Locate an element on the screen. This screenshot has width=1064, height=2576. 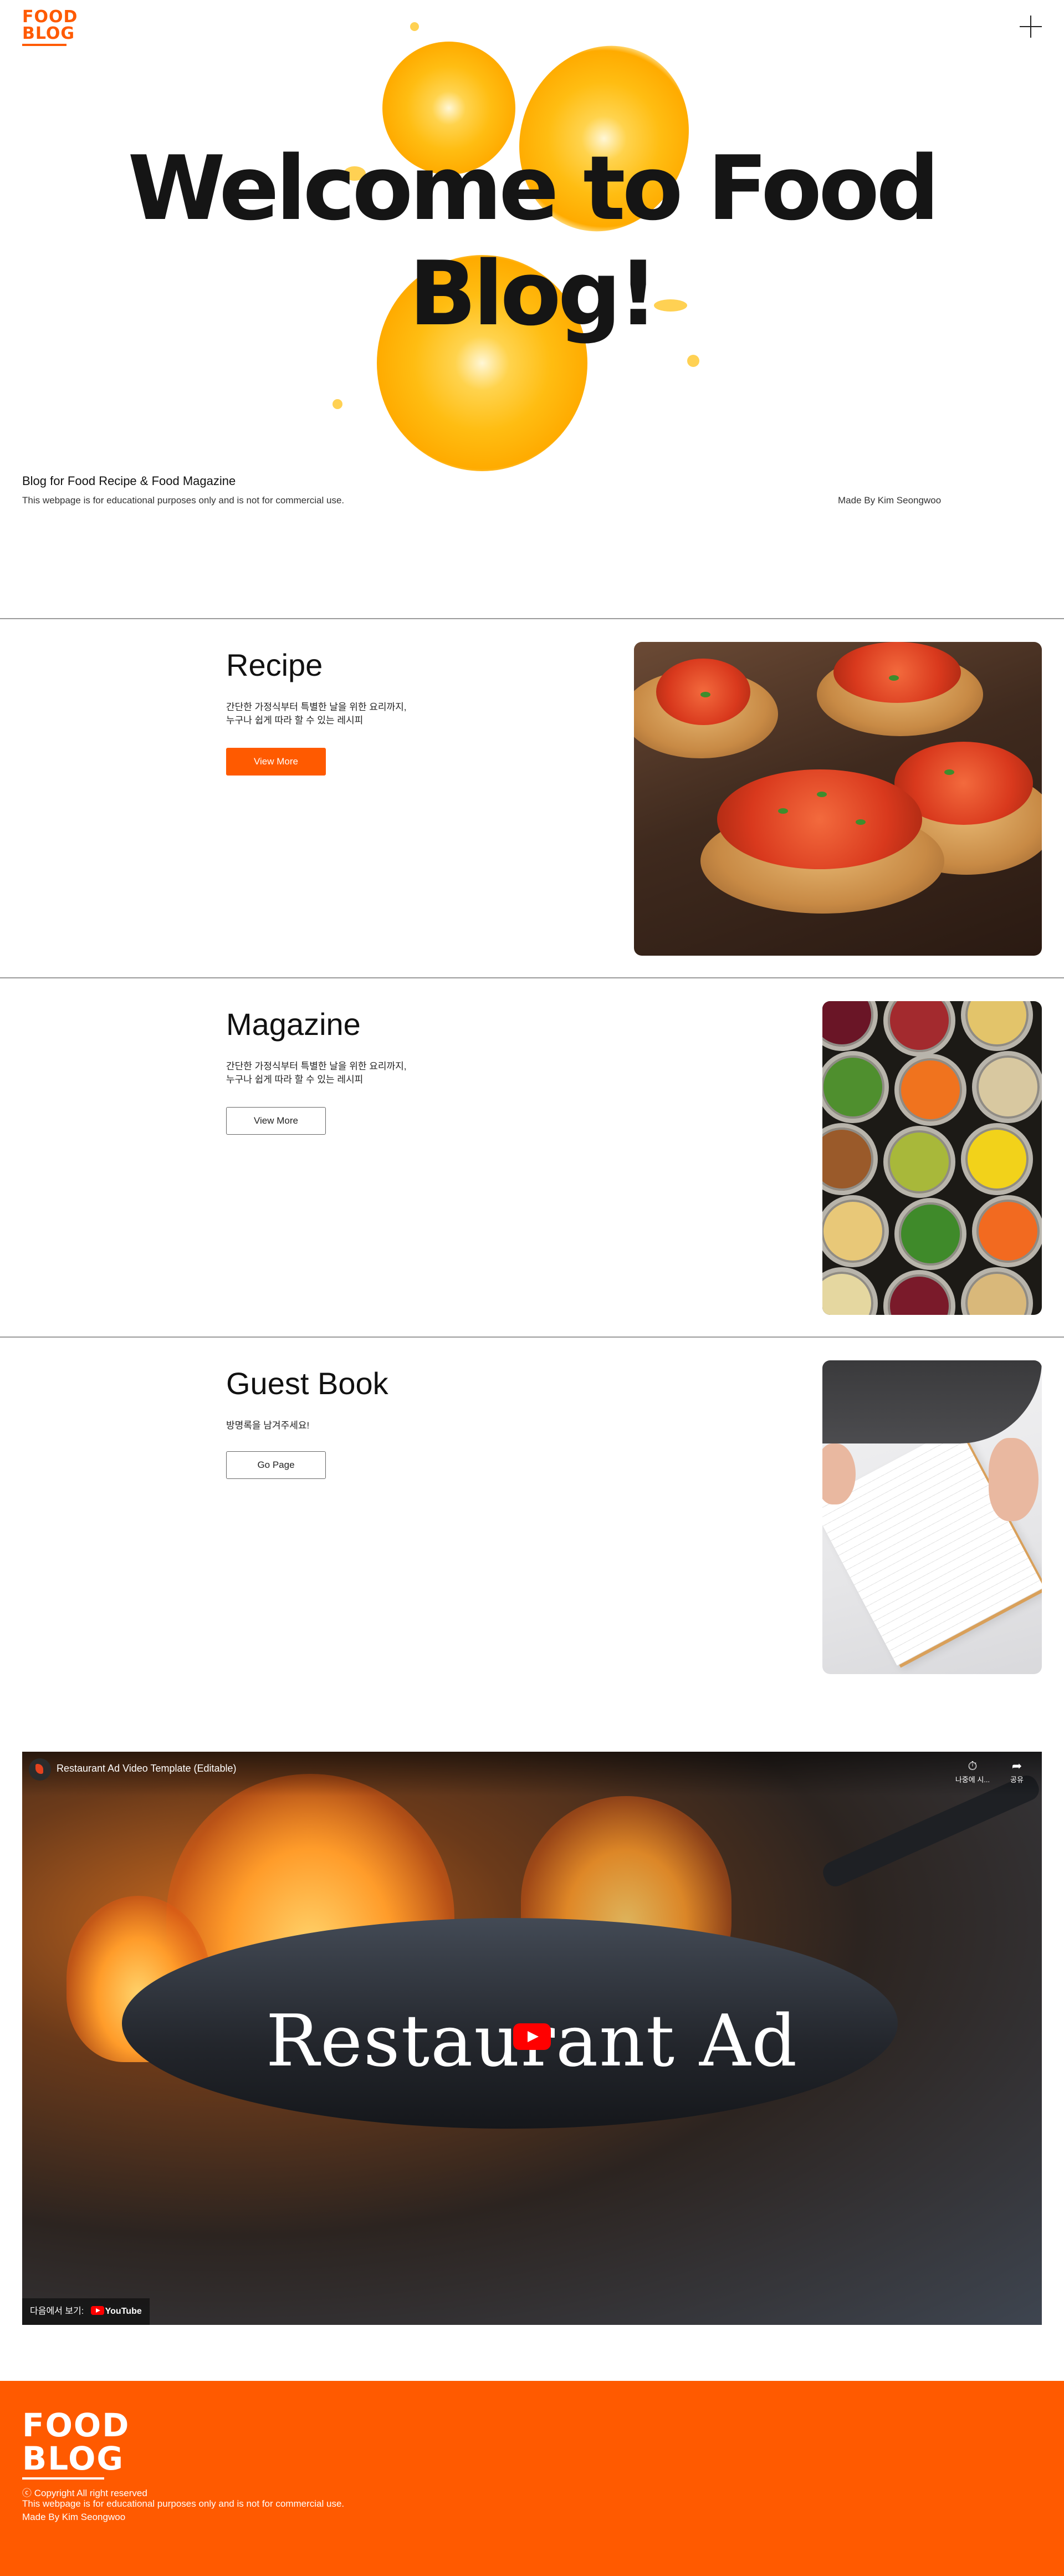
section-description-guest-book: 방명록을 남겨주세요! is located at coordinates (268, 1425).